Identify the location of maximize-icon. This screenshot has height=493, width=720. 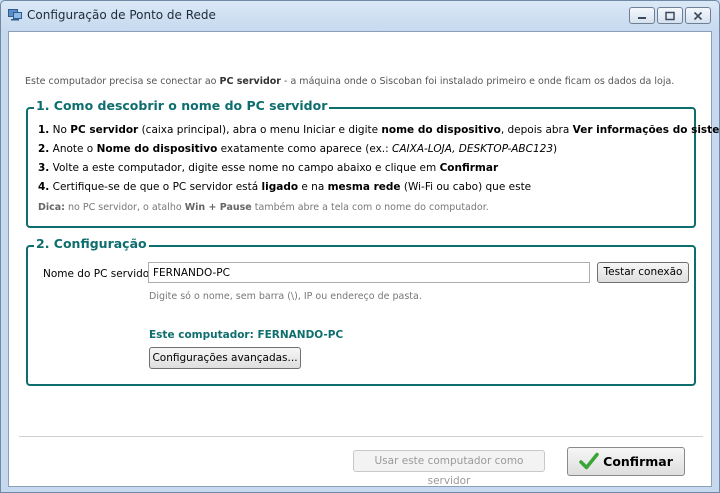
(670, 15).